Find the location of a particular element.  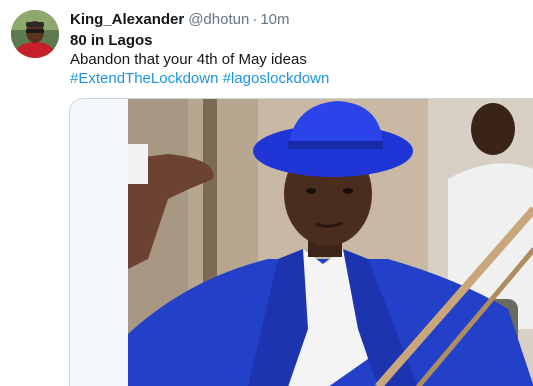

avatar-image-icon is located at coordinates (35, 34).